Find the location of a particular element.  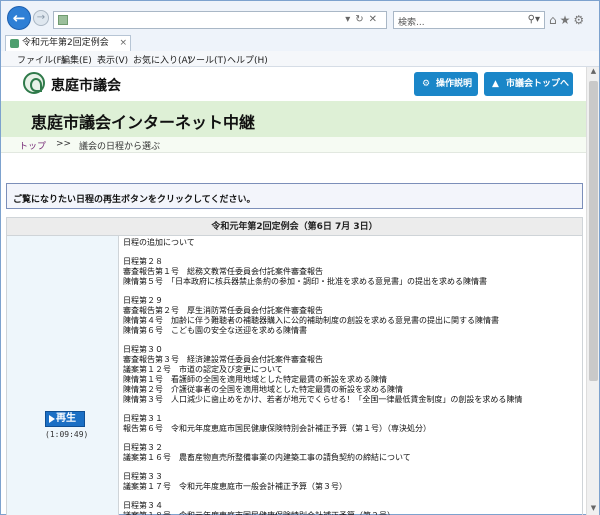

address-bar-icons: ▾↻✕ is located at coordinates (363, 19).